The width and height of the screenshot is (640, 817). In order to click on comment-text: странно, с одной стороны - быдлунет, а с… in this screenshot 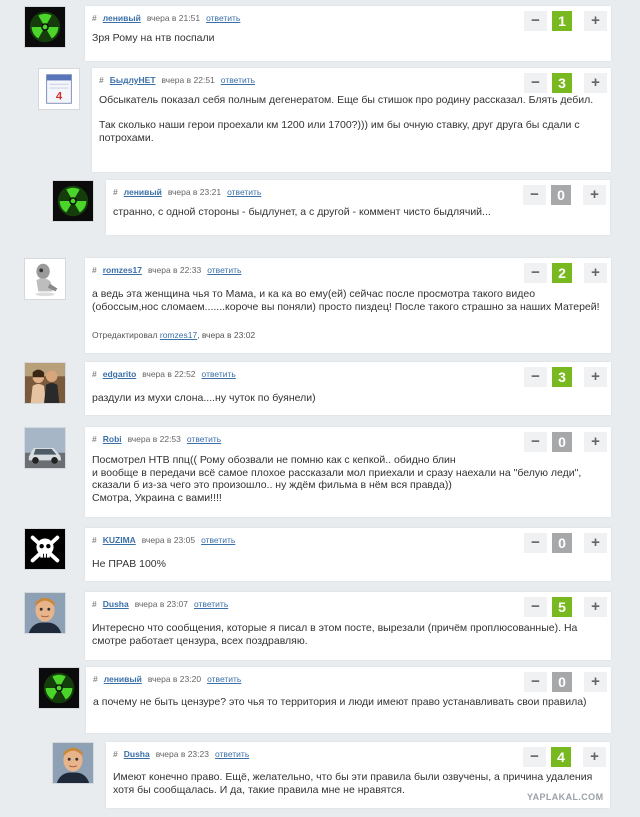, I will do `click(302, 212)`.